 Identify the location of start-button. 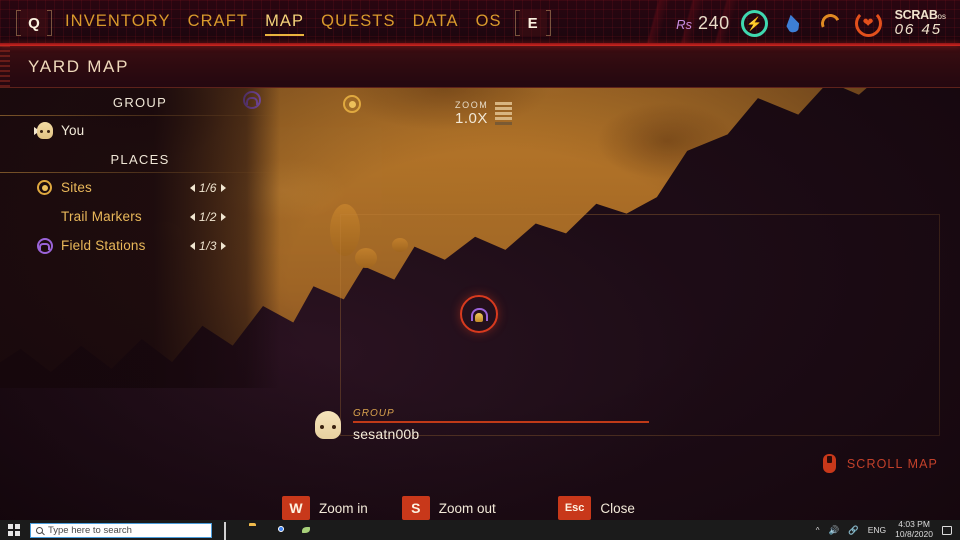
(14, 530).